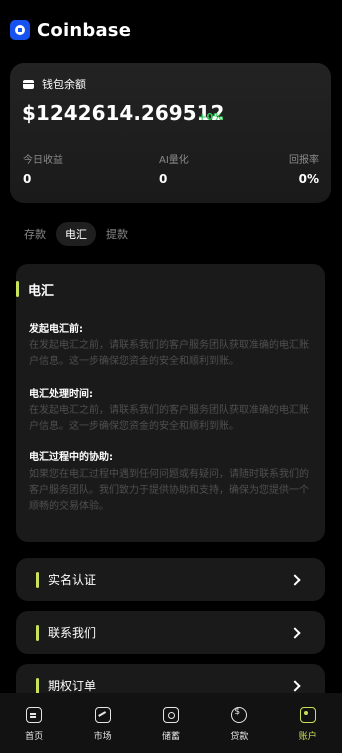 This screenshot has height=753, width=342. I want to click on wallet-title-label: 钱包余额, so click(64, 84).